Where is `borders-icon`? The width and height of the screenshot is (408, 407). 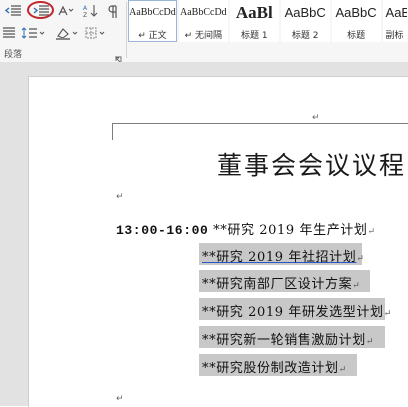
borders-icon is located at coordinates (97, 33).